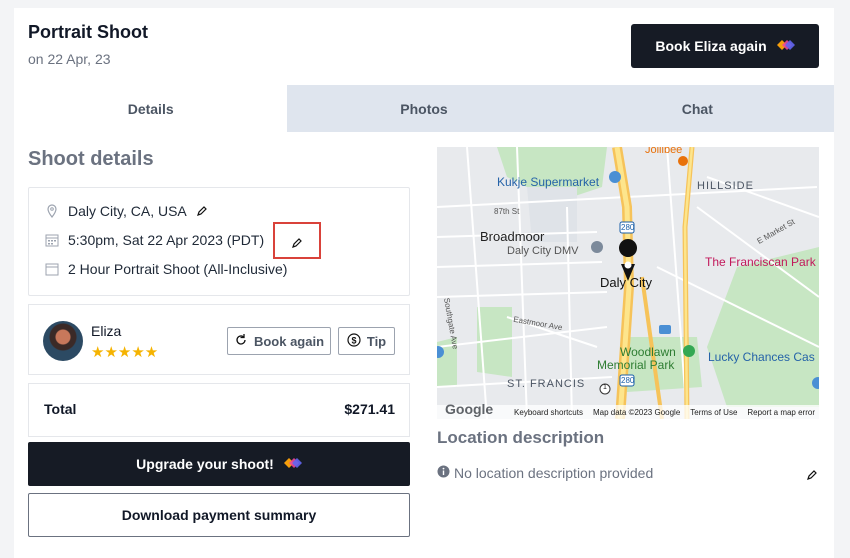 This screenshot has height=558, width=850. I want to click on rating-stars: ★★★★★, so click(125, 352).